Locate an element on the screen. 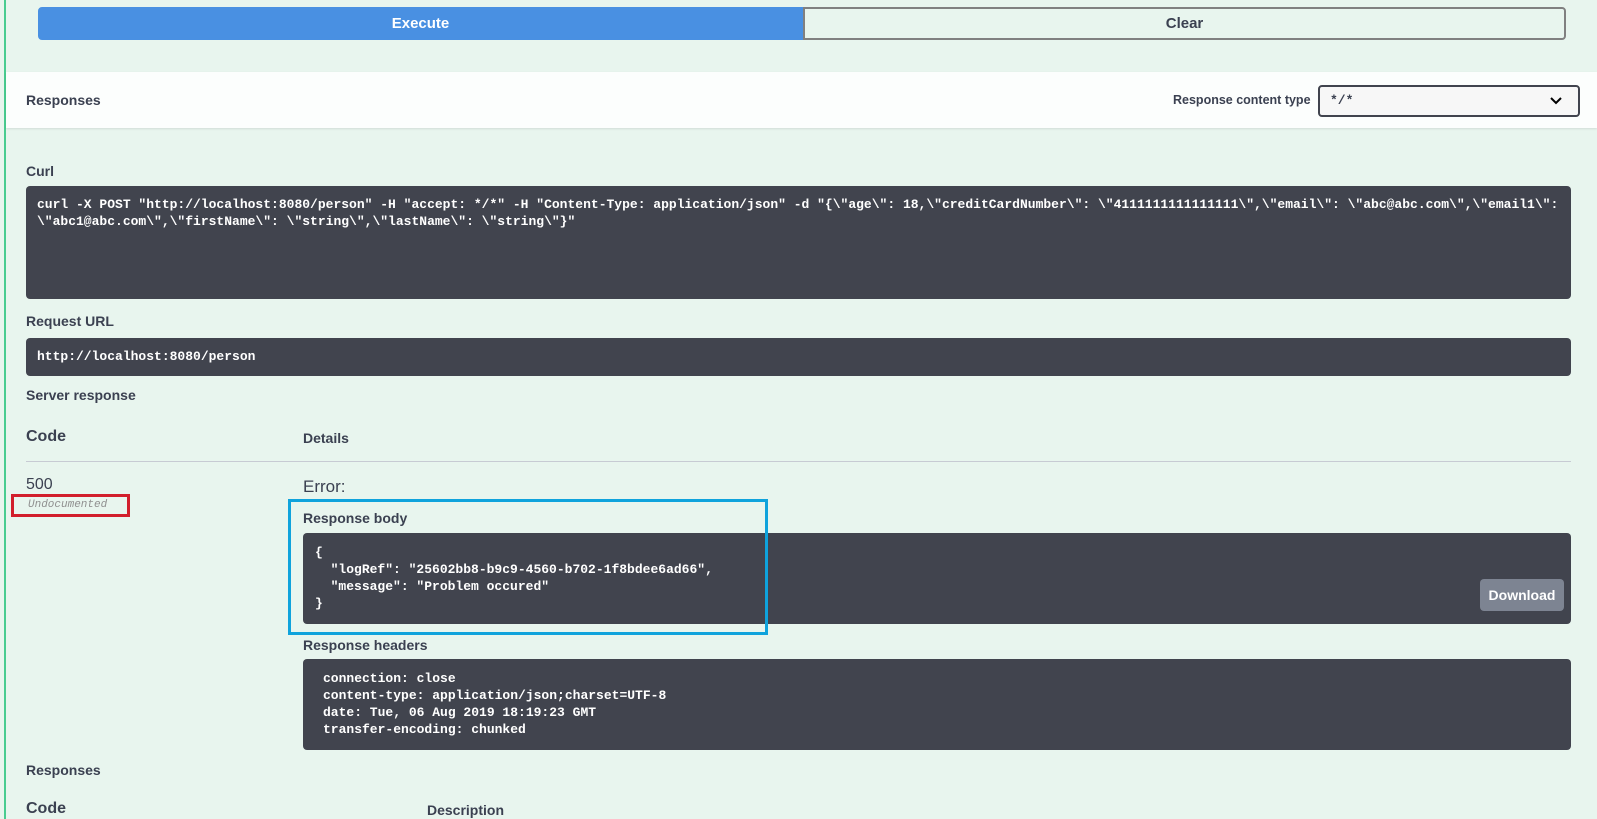 Image resolution: width=1597 pixels, height=819 pixels. response-status-code: 500 is located at coordinates (39, 484).